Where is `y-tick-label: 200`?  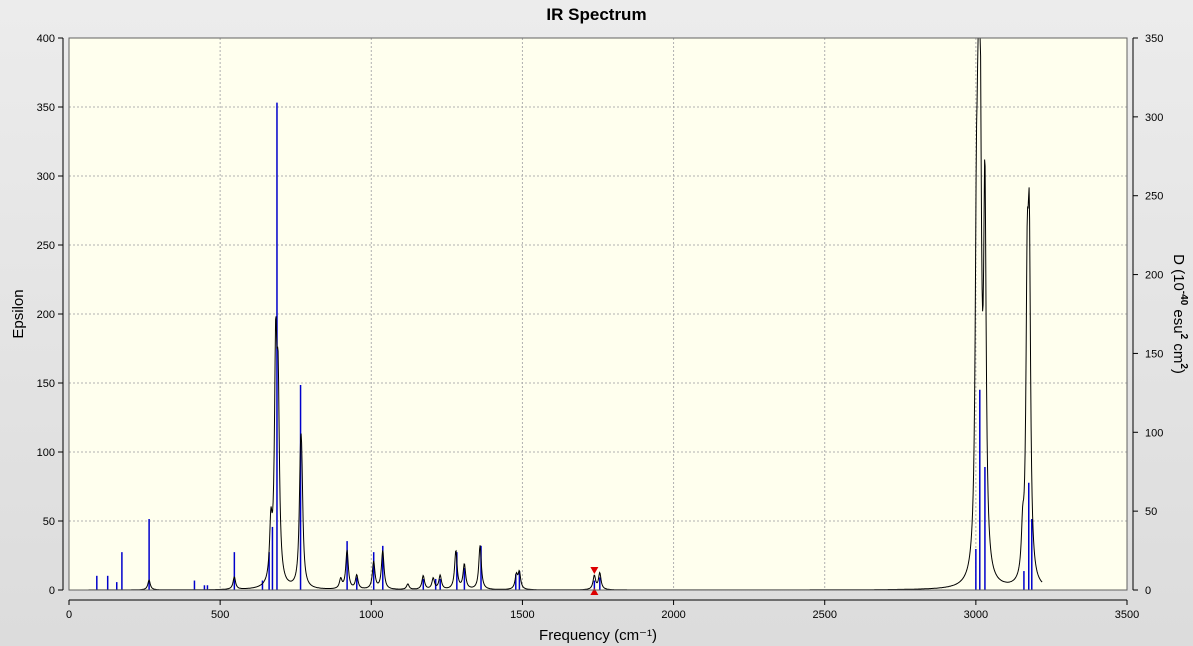 y-tick-label: 200 is located at coordinates (46, 315).